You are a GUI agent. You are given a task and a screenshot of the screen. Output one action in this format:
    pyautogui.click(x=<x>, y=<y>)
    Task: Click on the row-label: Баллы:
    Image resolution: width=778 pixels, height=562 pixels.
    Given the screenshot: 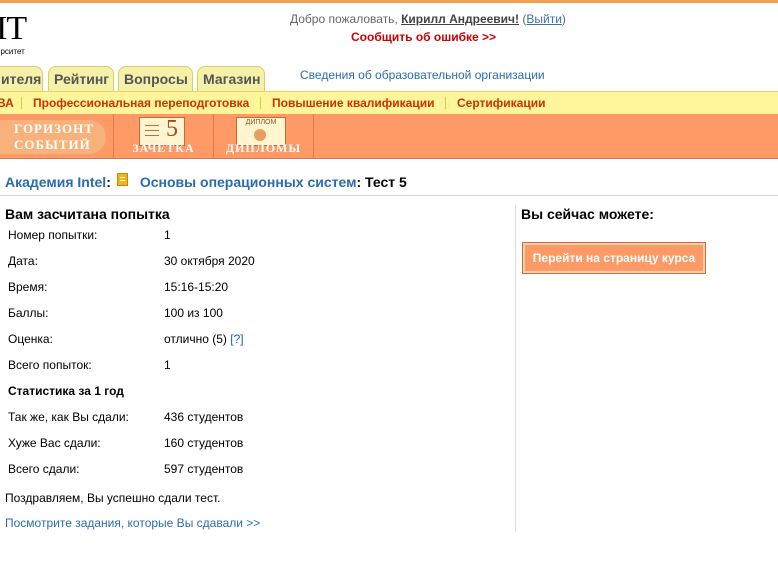 What is the action you would take?
    pyautogui.click(x=28, y=313)
    